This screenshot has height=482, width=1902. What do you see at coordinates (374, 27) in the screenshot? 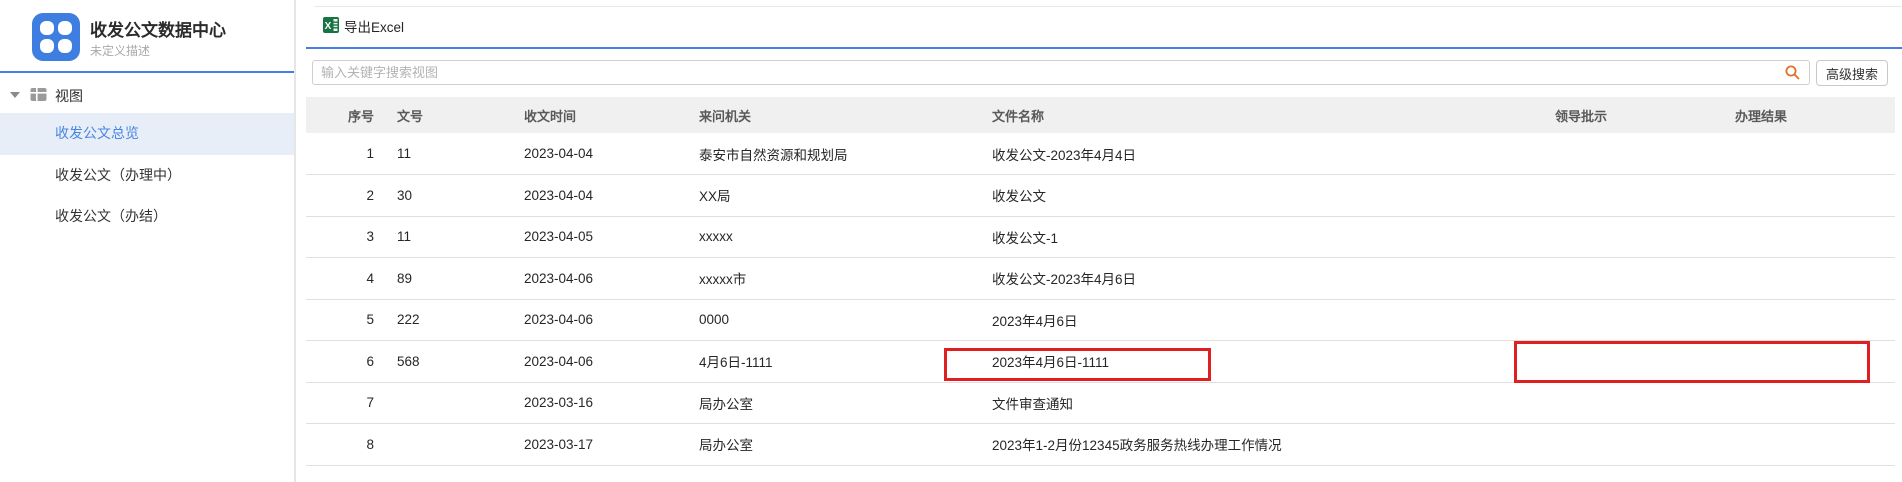
I see `export-excel-label: 导出Excel` at bounding box center [374, 27].